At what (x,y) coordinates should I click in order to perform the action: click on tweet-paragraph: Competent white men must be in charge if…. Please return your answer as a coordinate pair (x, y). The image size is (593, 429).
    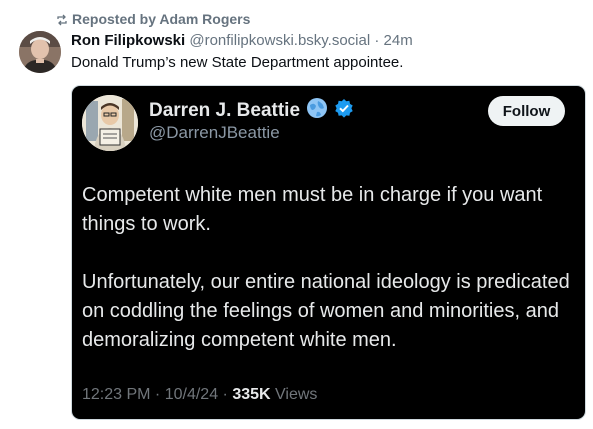
    Looking at the image, I should click on (312, 209).